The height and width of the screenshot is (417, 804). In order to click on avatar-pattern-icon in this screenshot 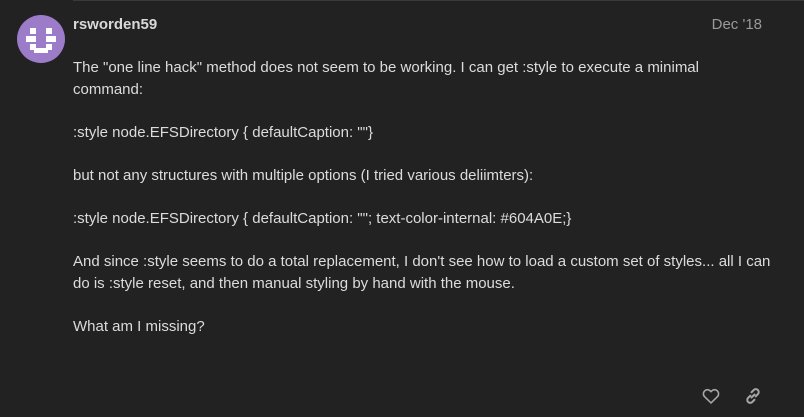, I will do `click(41, 39)`.